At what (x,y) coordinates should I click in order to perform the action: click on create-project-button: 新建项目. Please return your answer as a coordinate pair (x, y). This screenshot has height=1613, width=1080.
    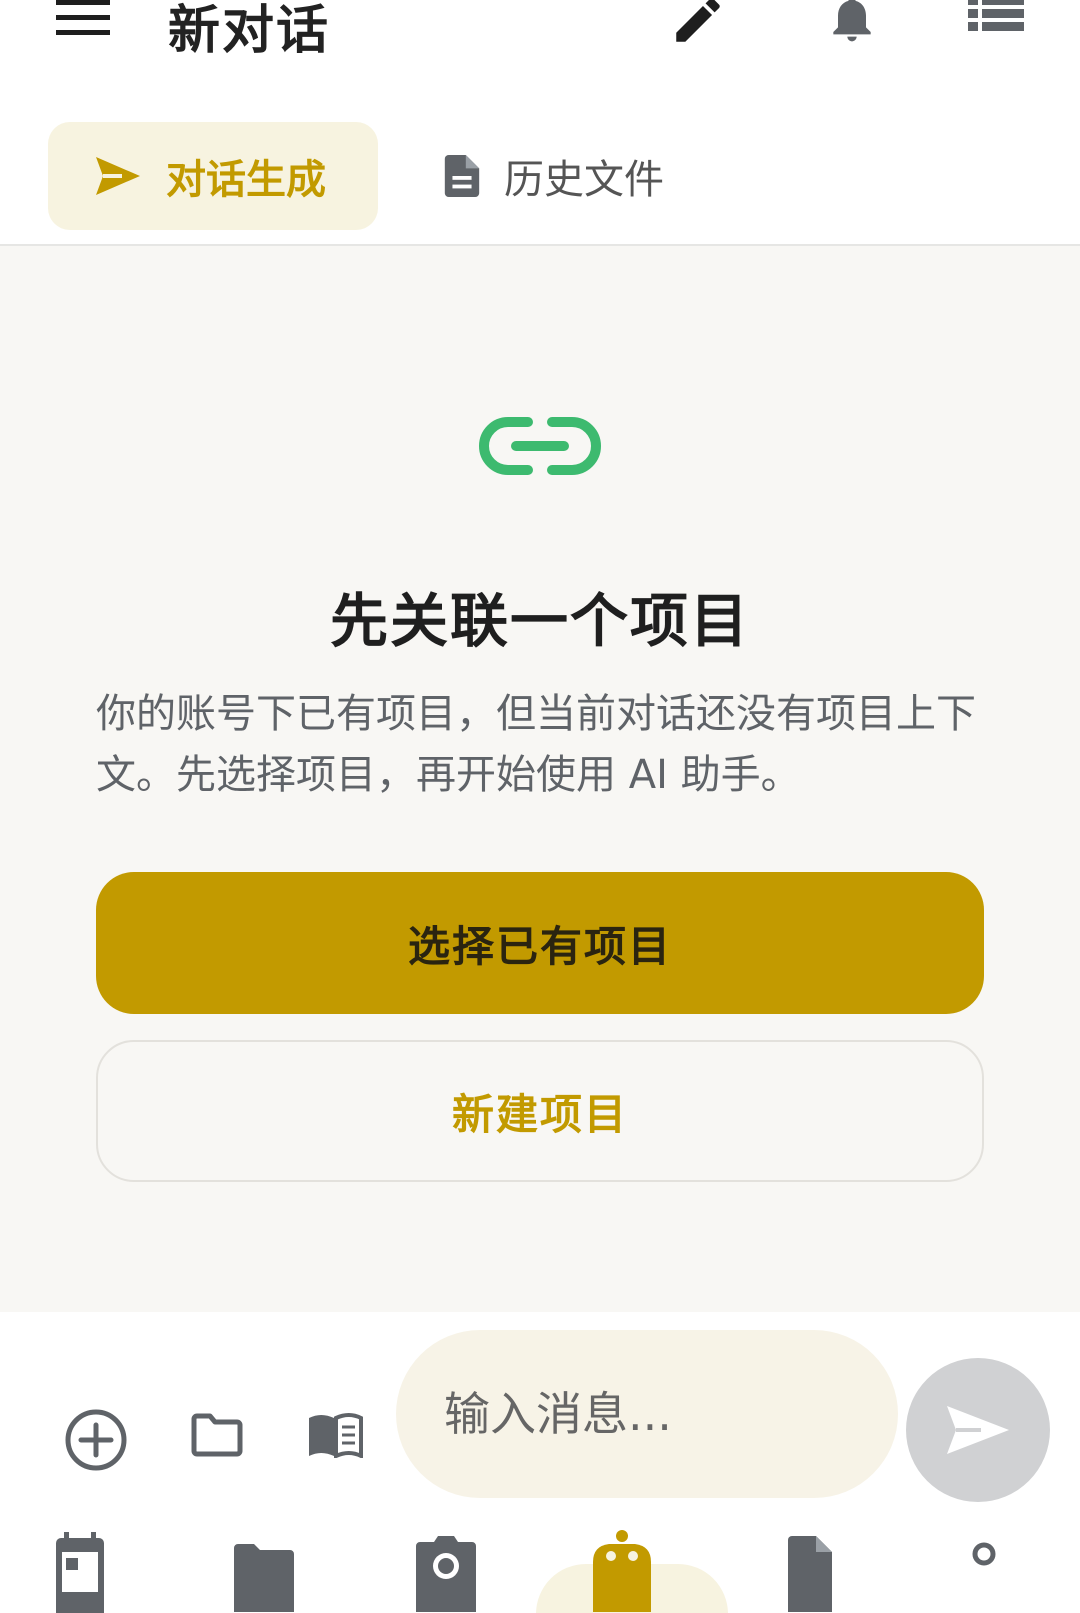
    Looking at the image, I should click on (540, 1111).